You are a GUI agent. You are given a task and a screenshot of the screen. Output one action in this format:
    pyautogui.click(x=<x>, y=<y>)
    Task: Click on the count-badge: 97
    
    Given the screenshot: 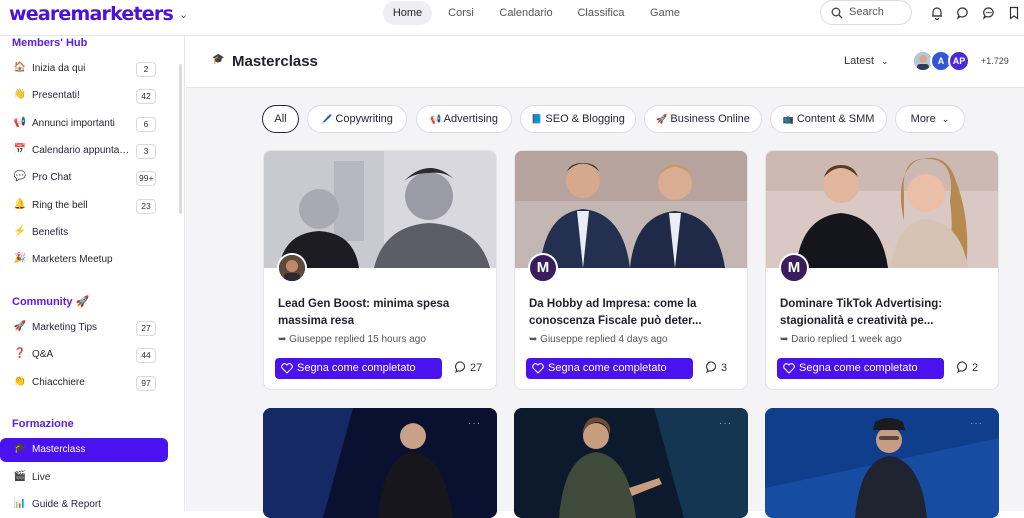 What is the action you would take?
    pyautogui.click(x=146, y=383)
    